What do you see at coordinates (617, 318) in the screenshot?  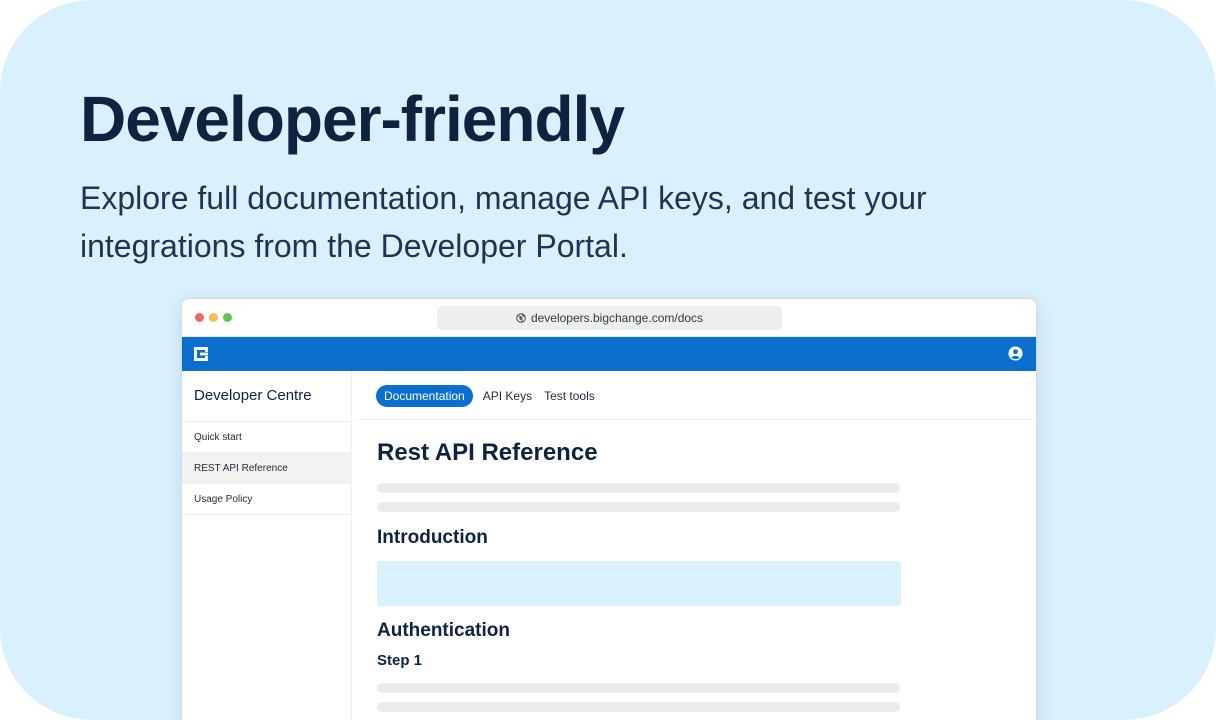 I see `address-url: developers.bigchange.com/docs` at bounding box center [617, 318].